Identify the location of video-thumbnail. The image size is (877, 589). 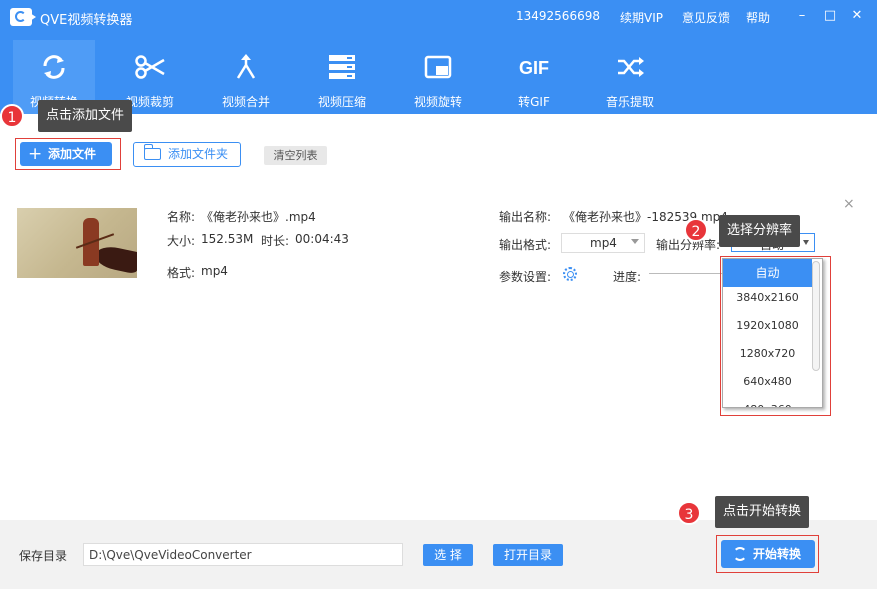
(77, 243).